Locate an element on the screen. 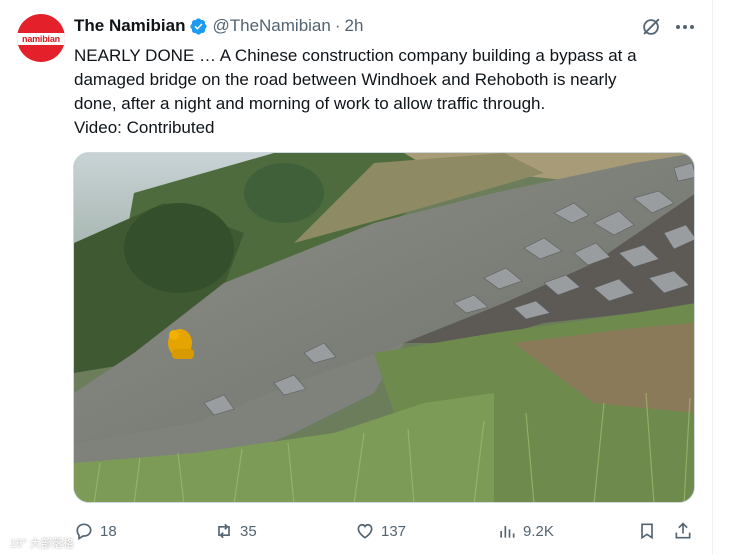 This screenshot has height=555, width=740. like-count: 137 is located at coordinates (394, 531).